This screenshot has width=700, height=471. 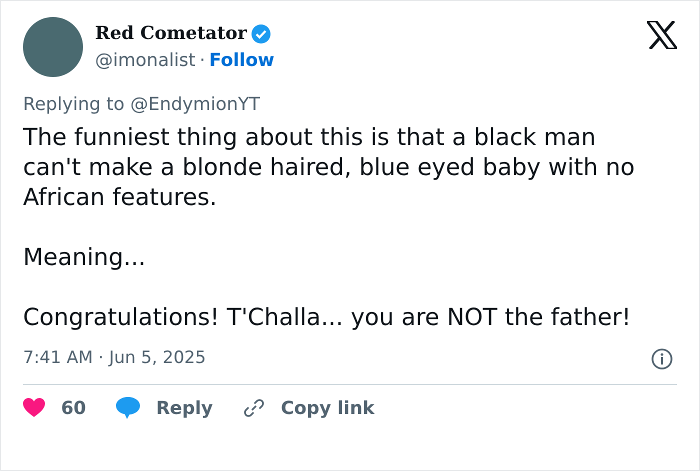 I want to click on copy-link: Copy link, so click(x=327, y=408).